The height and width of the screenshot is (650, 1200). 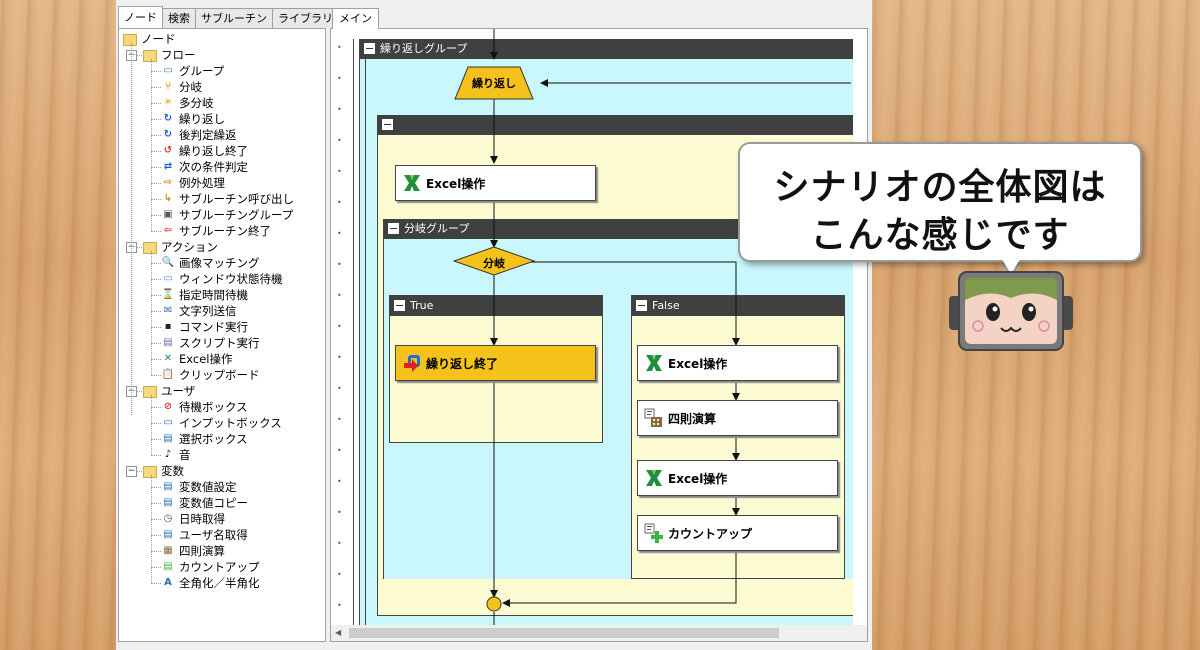 I want to click on scroll-left-icon: ◀, so click(x=338, y=632).